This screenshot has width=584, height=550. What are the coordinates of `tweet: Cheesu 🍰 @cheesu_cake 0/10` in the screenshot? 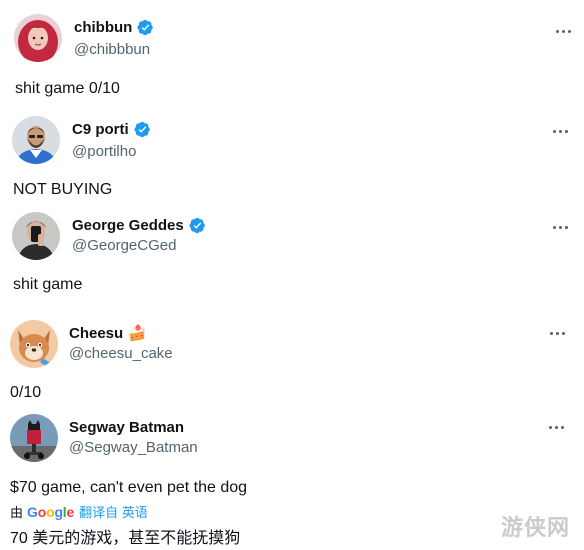 It's located at (292, 360).